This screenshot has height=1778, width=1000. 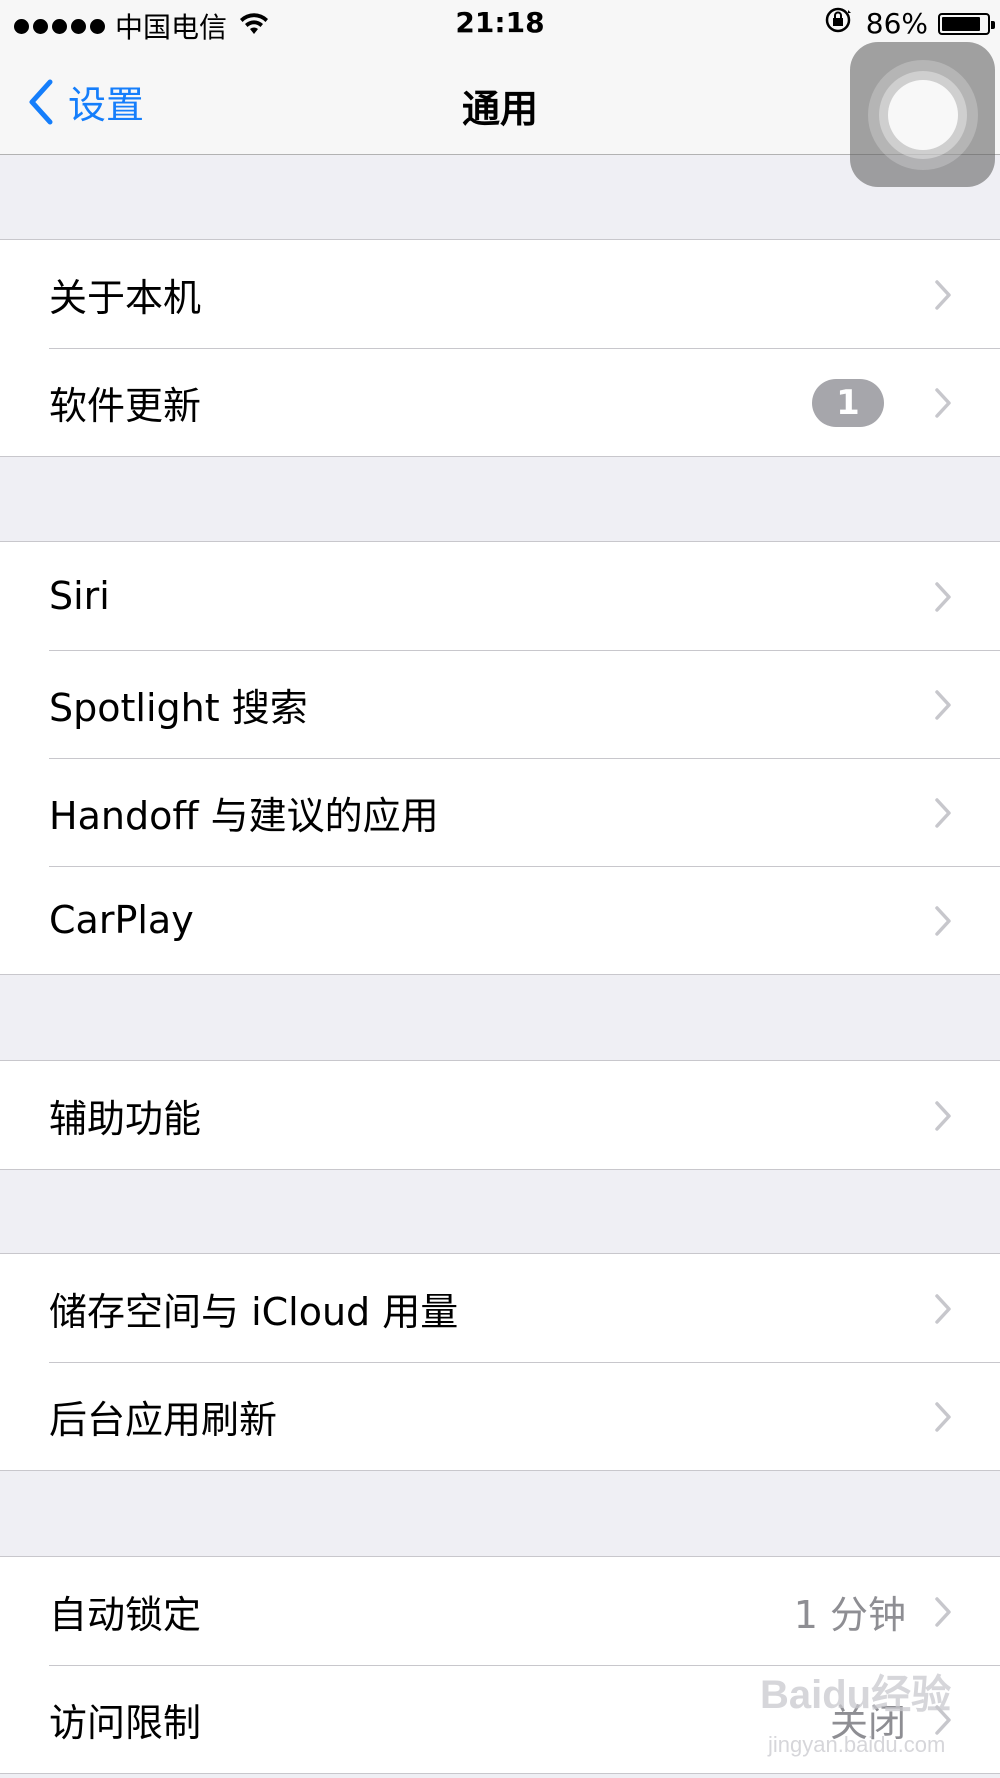 I want to click on status-right: 86%, so click(x=909, y=23).